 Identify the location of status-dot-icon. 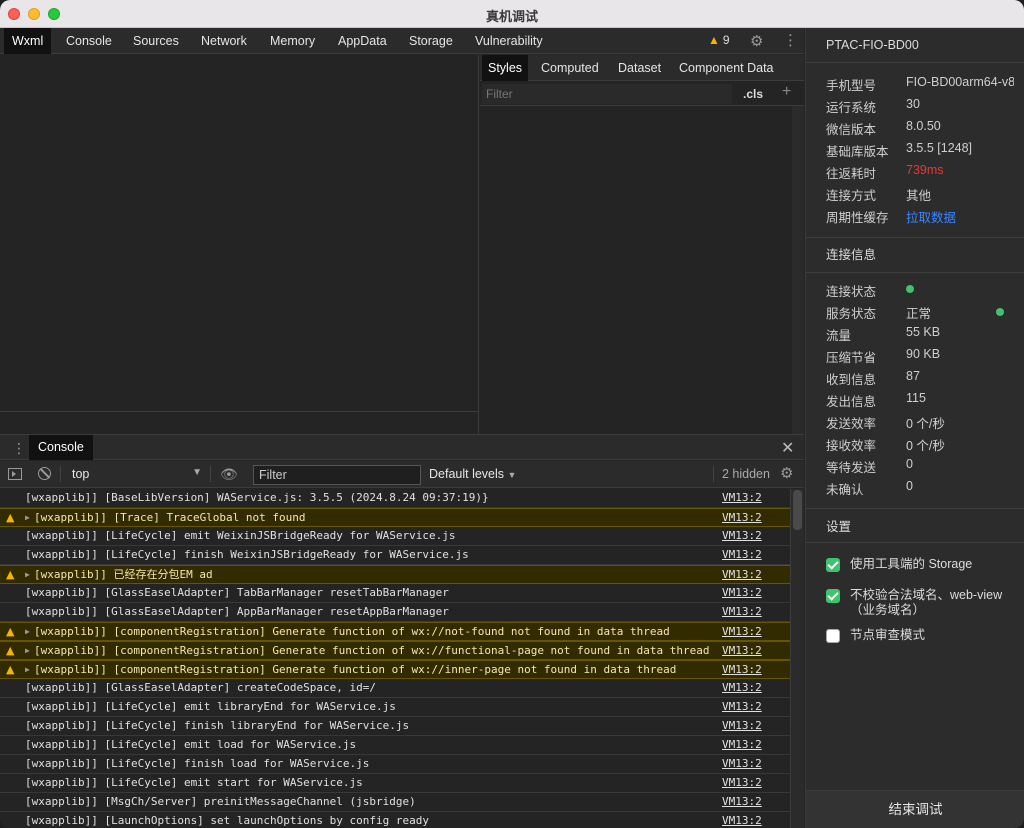
(910, 289).